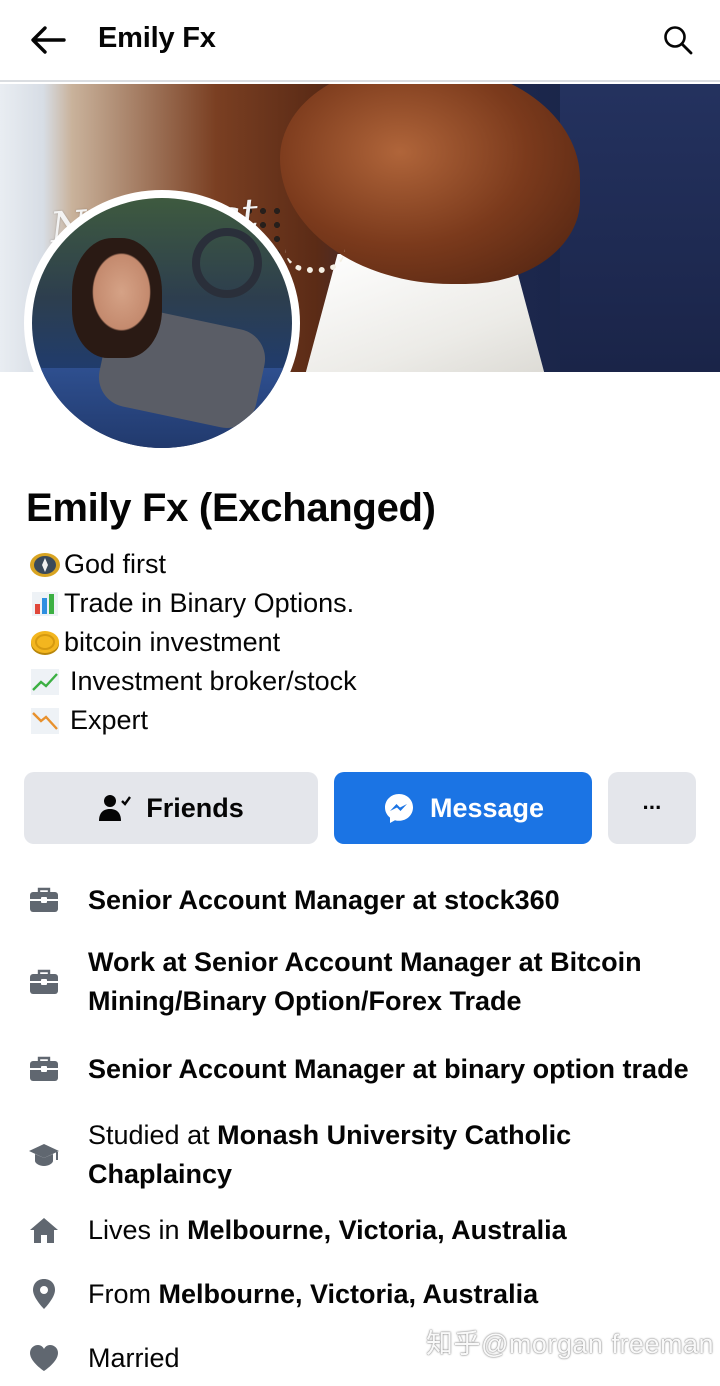  I want to click on bio-line: bitcoin investment, so click(192, 642).